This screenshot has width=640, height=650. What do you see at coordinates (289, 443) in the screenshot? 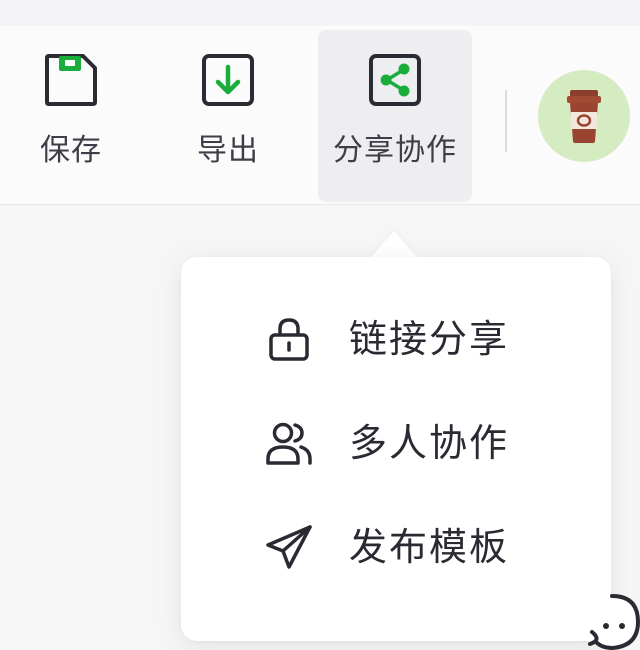
I see `users-icon` at bounding box center [289, 443].